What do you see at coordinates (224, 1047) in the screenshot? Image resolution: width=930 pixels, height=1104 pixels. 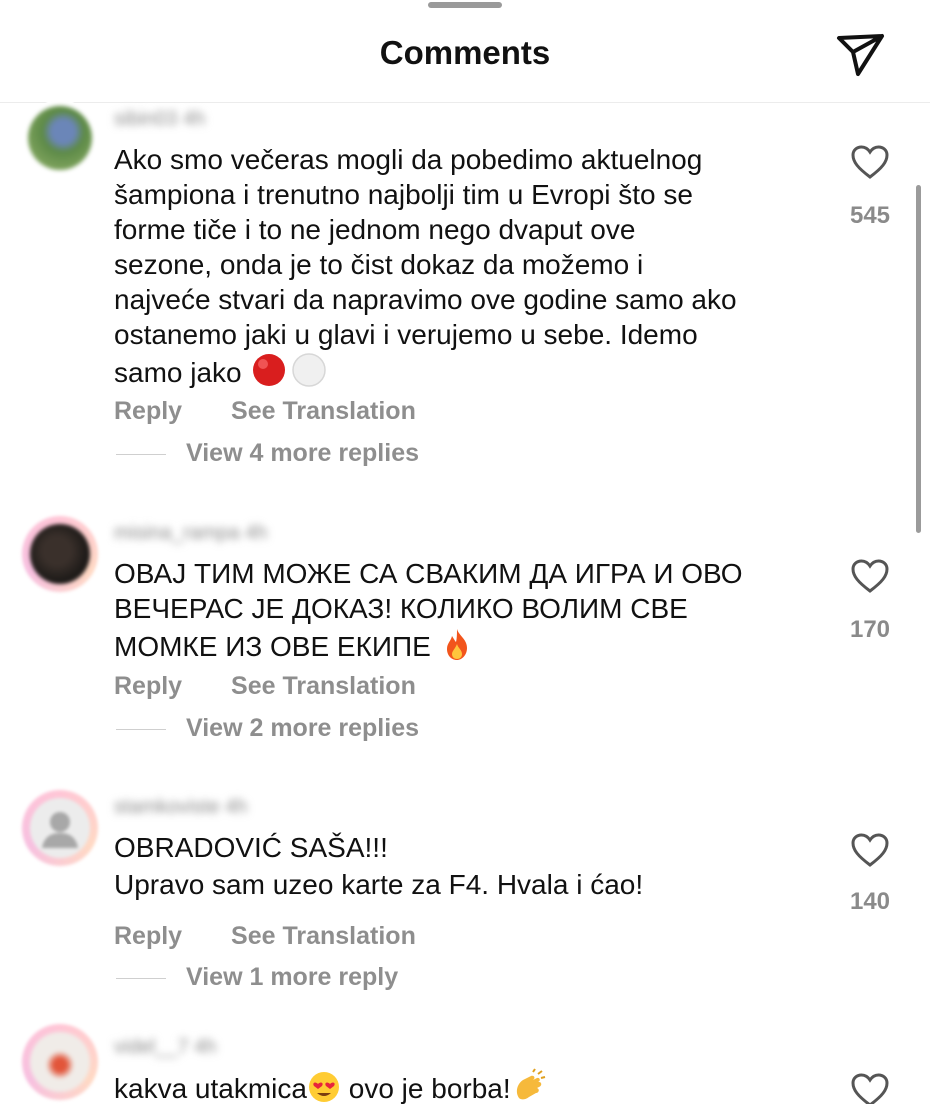 I see `comment-username: videl__7 4h` at bounding box center [224, 1047].